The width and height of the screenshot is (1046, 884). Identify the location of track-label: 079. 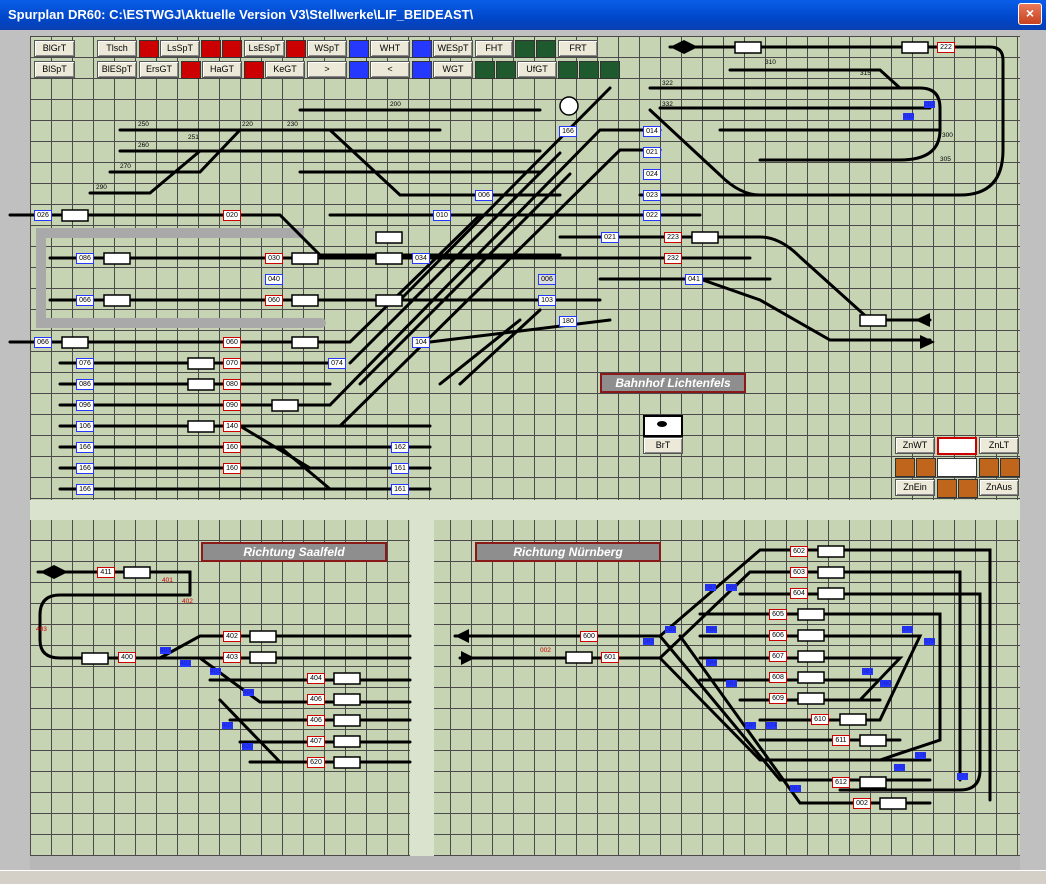
(907, 629).